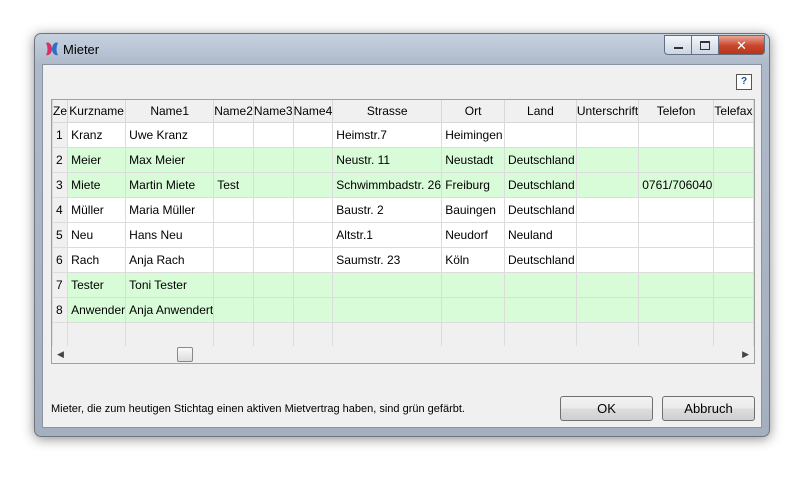 The height and width of the screenshot is (482, 805). Describe the element at coordinates (97, 111) in the screenshot. I see `column-header: Kurzname` at that location.